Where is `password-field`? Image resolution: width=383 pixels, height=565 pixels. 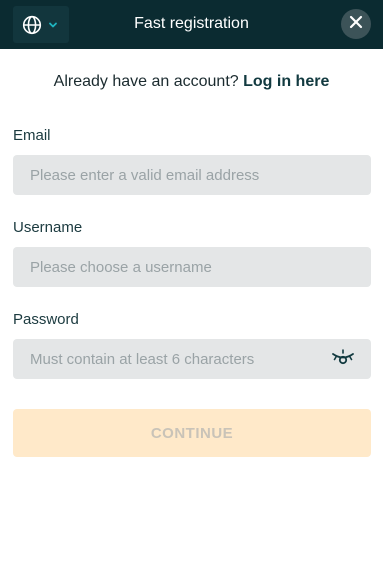 password-field is located at coordinates (192, 359).